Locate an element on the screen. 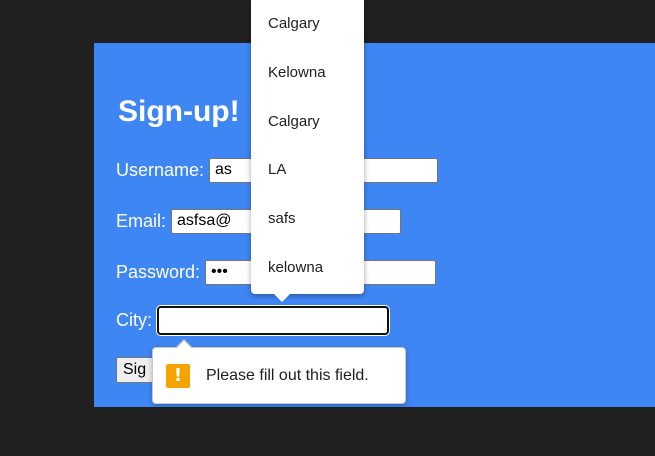 The height and width of the screenshot is (456, 655). suggestion-item: kelowna is located at coordinates (307, 268).